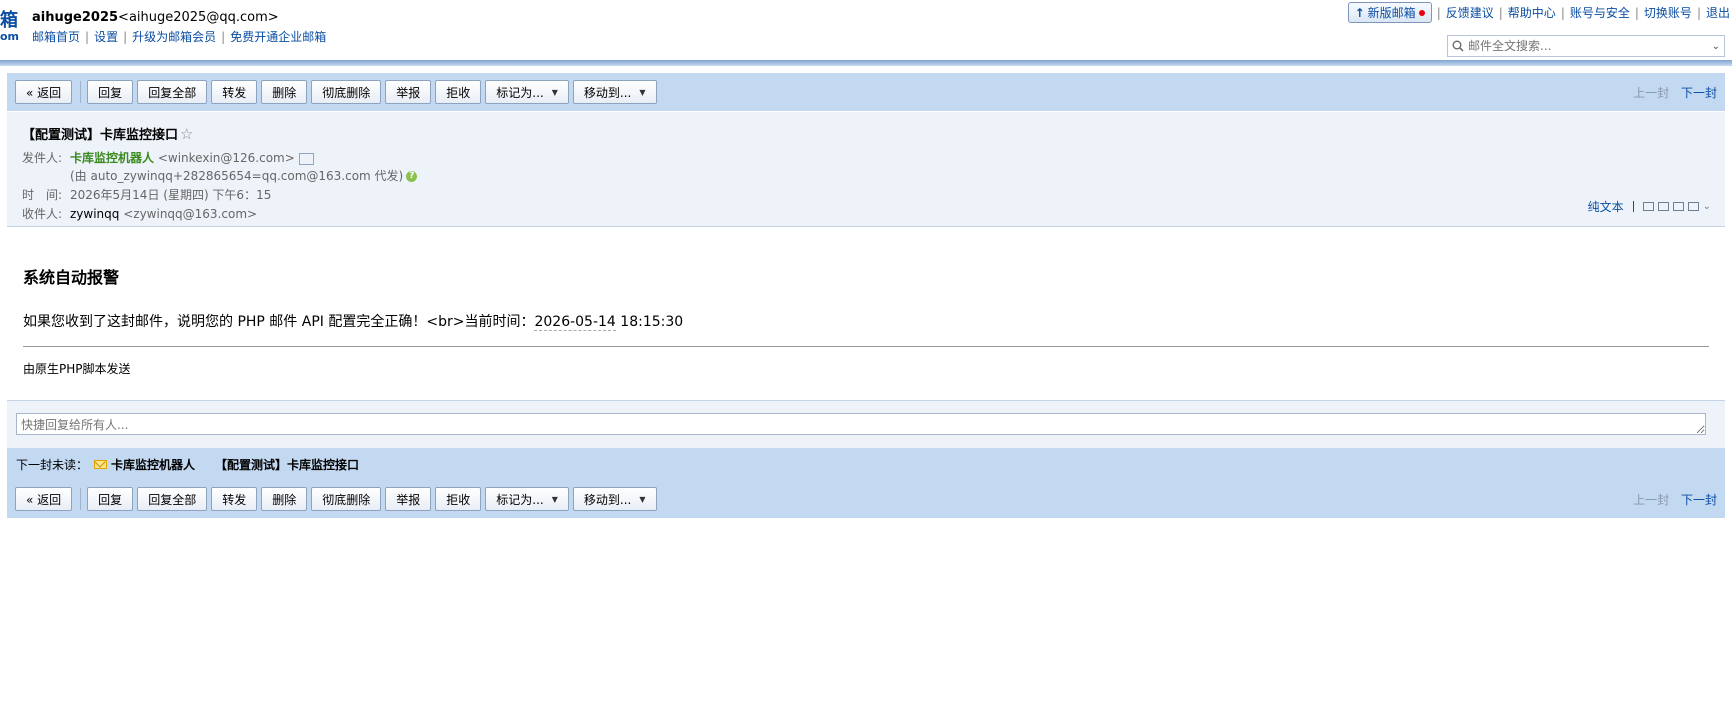  Describe the element at coordinates (278, 37) in the screenshot. I see `link-enterprise-mail: 免费开通企业邮箱` at that location.